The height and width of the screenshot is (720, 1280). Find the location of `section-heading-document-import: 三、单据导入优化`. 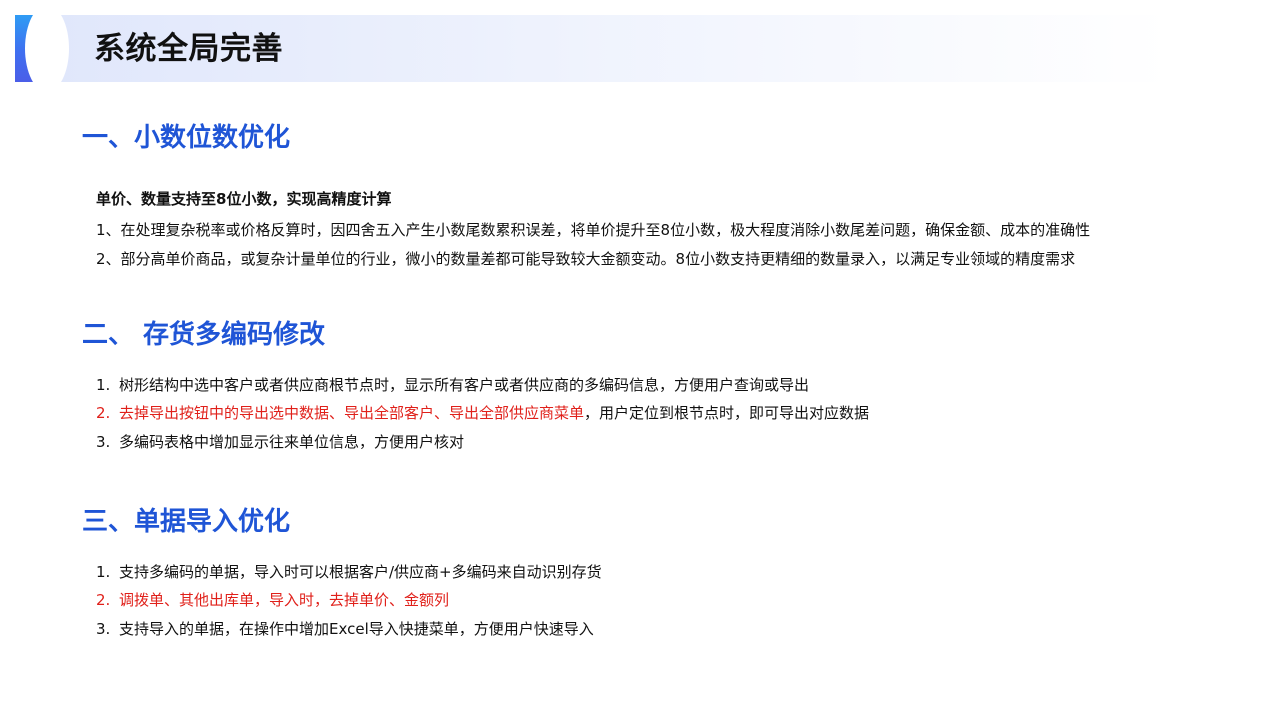

section-heading-document-import: 三、单据导入优化 is located at coordinates (186, 522).